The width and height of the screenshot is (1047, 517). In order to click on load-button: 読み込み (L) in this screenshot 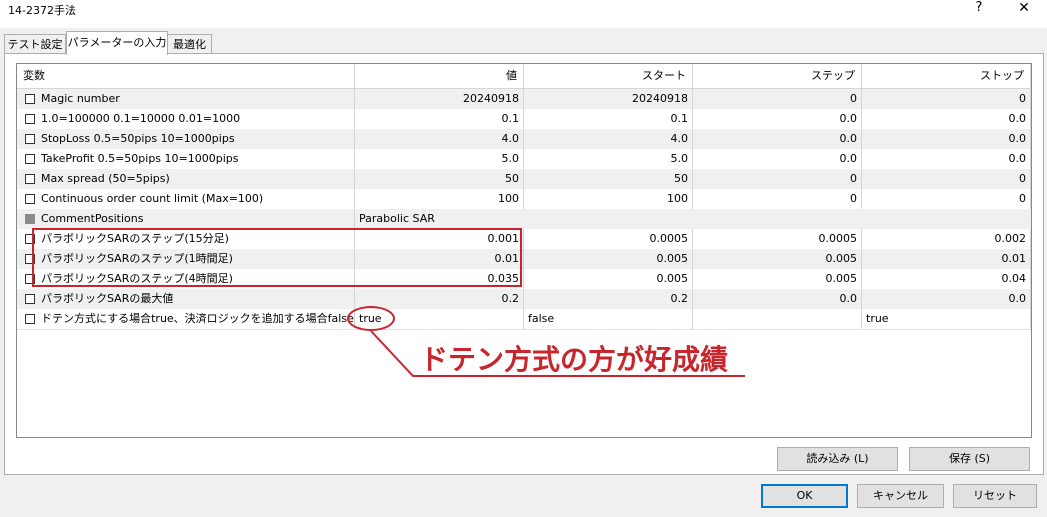, I will do `click(837, 459)`.